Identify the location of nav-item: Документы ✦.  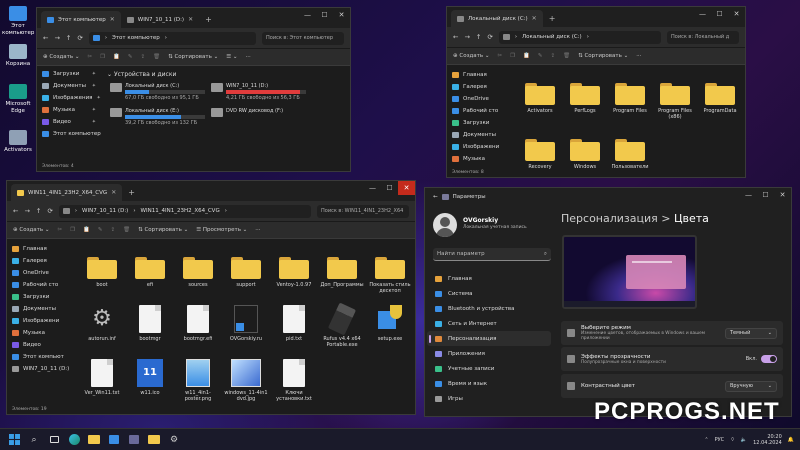
(68, 86).